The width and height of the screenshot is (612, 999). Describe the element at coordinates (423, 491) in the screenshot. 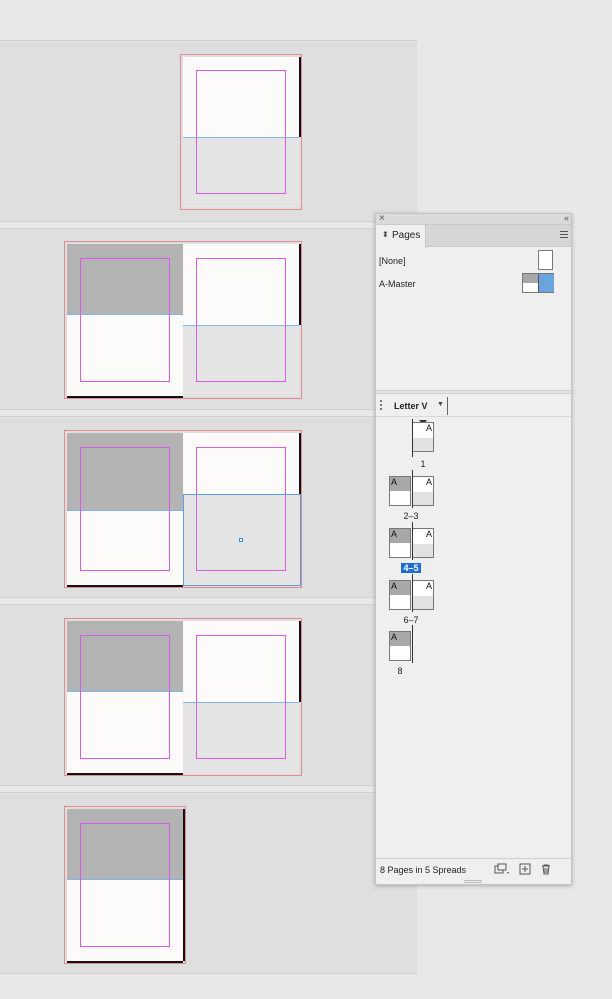

I see `thumb-page-3: A` at that location.